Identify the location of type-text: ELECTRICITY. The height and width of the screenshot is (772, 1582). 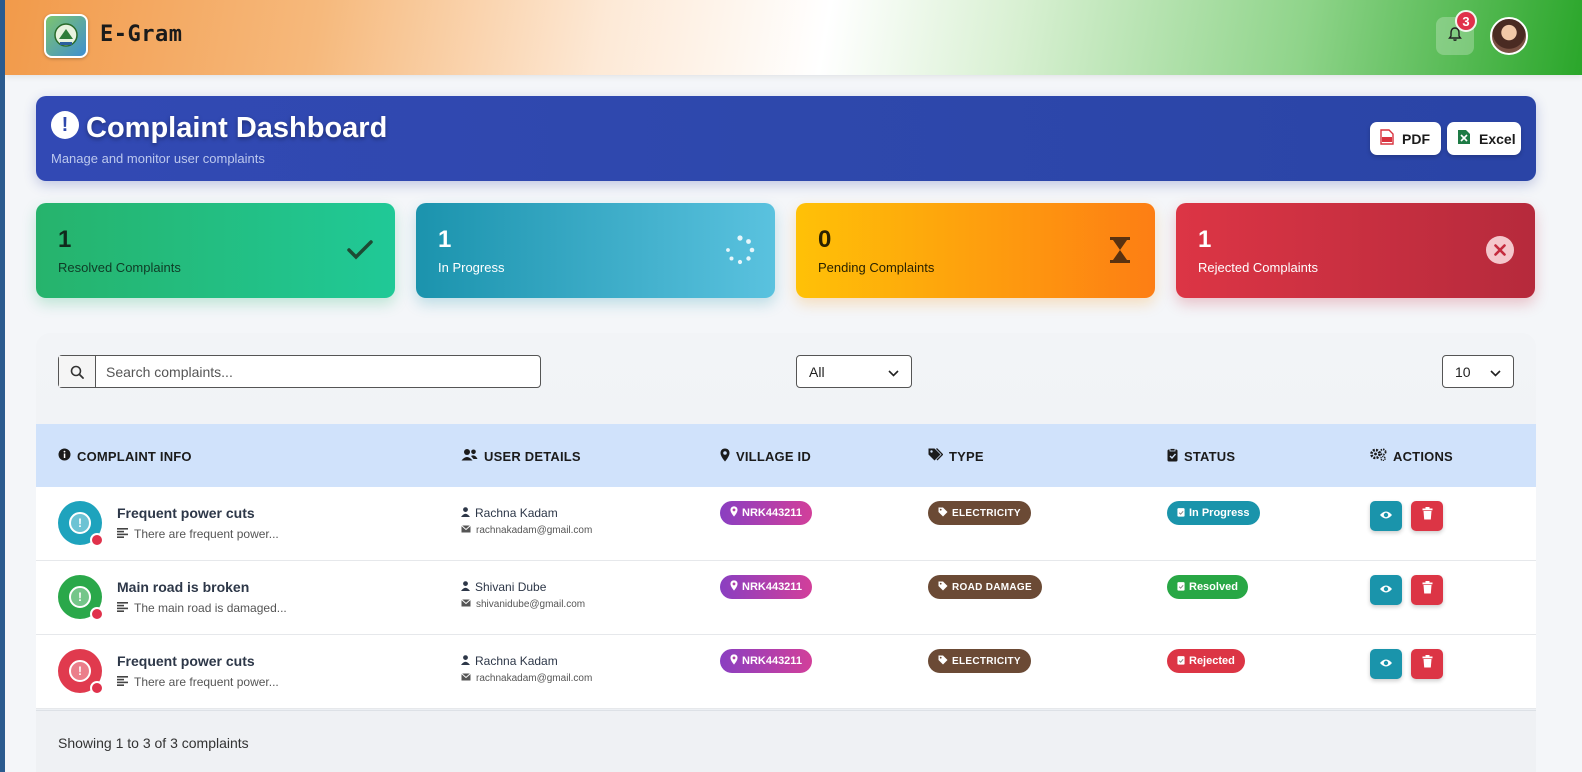
(986, 513).